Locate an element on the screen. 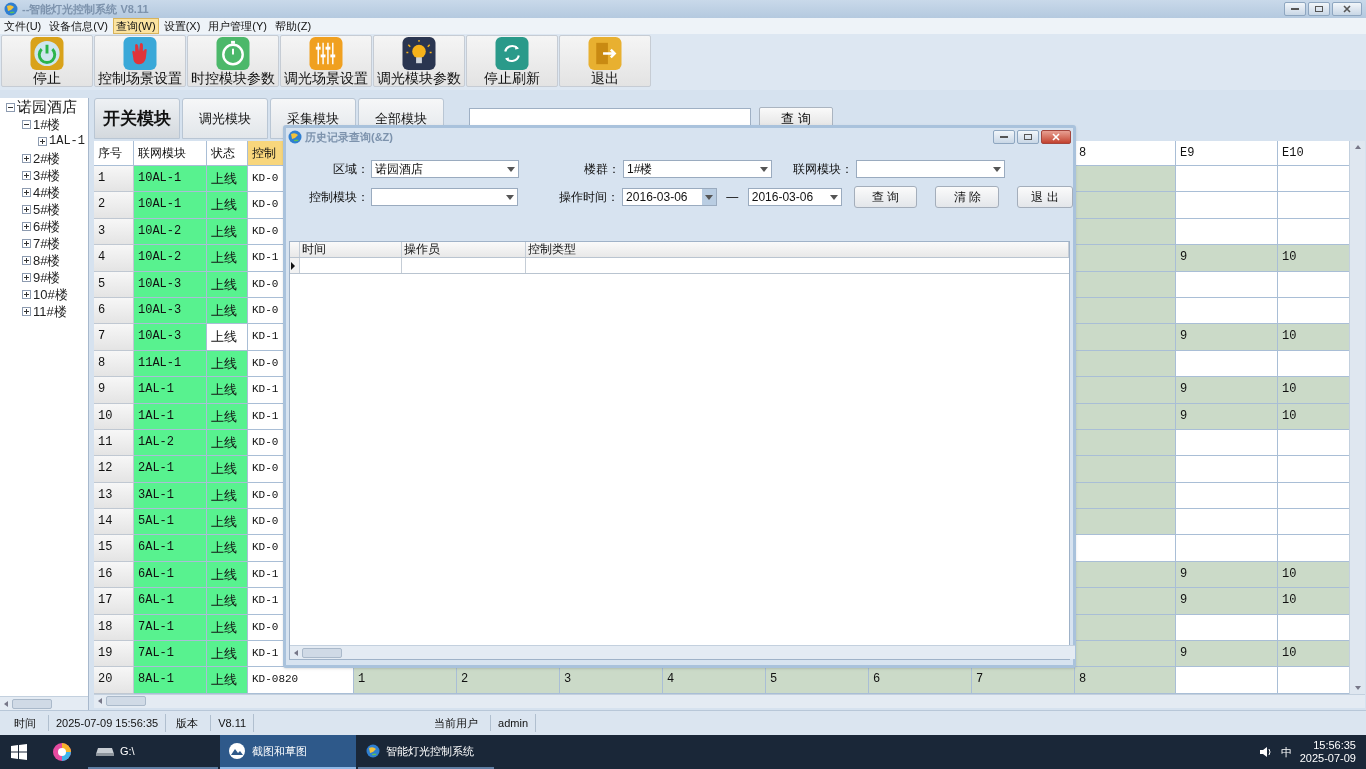 Image resolution: width=1366 pixels, height=769 pixels. table-cell: 1AL-2 is located at coordinates (170, 443).